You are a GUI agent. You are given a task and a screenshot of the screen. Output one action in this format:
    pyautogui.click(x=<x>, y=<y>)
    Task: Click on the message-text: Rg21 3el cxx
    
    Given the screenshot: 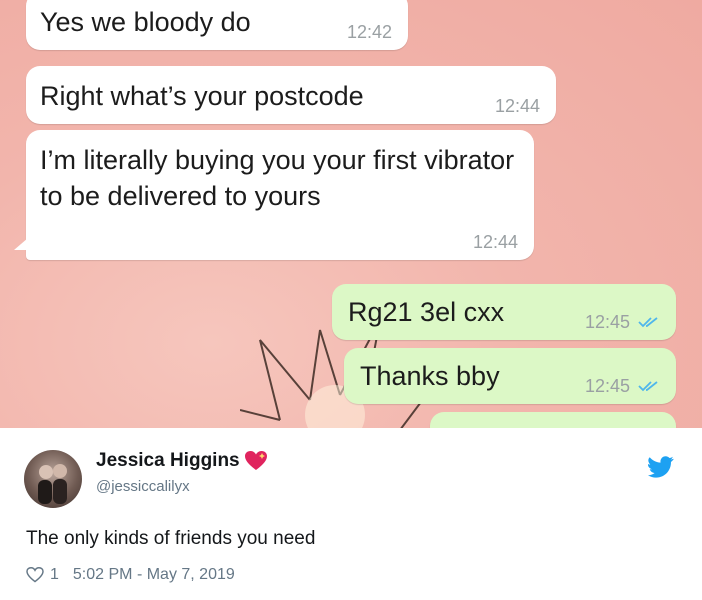 What is the action you would take?
    pyautogui.click(x=426, y=312)
    